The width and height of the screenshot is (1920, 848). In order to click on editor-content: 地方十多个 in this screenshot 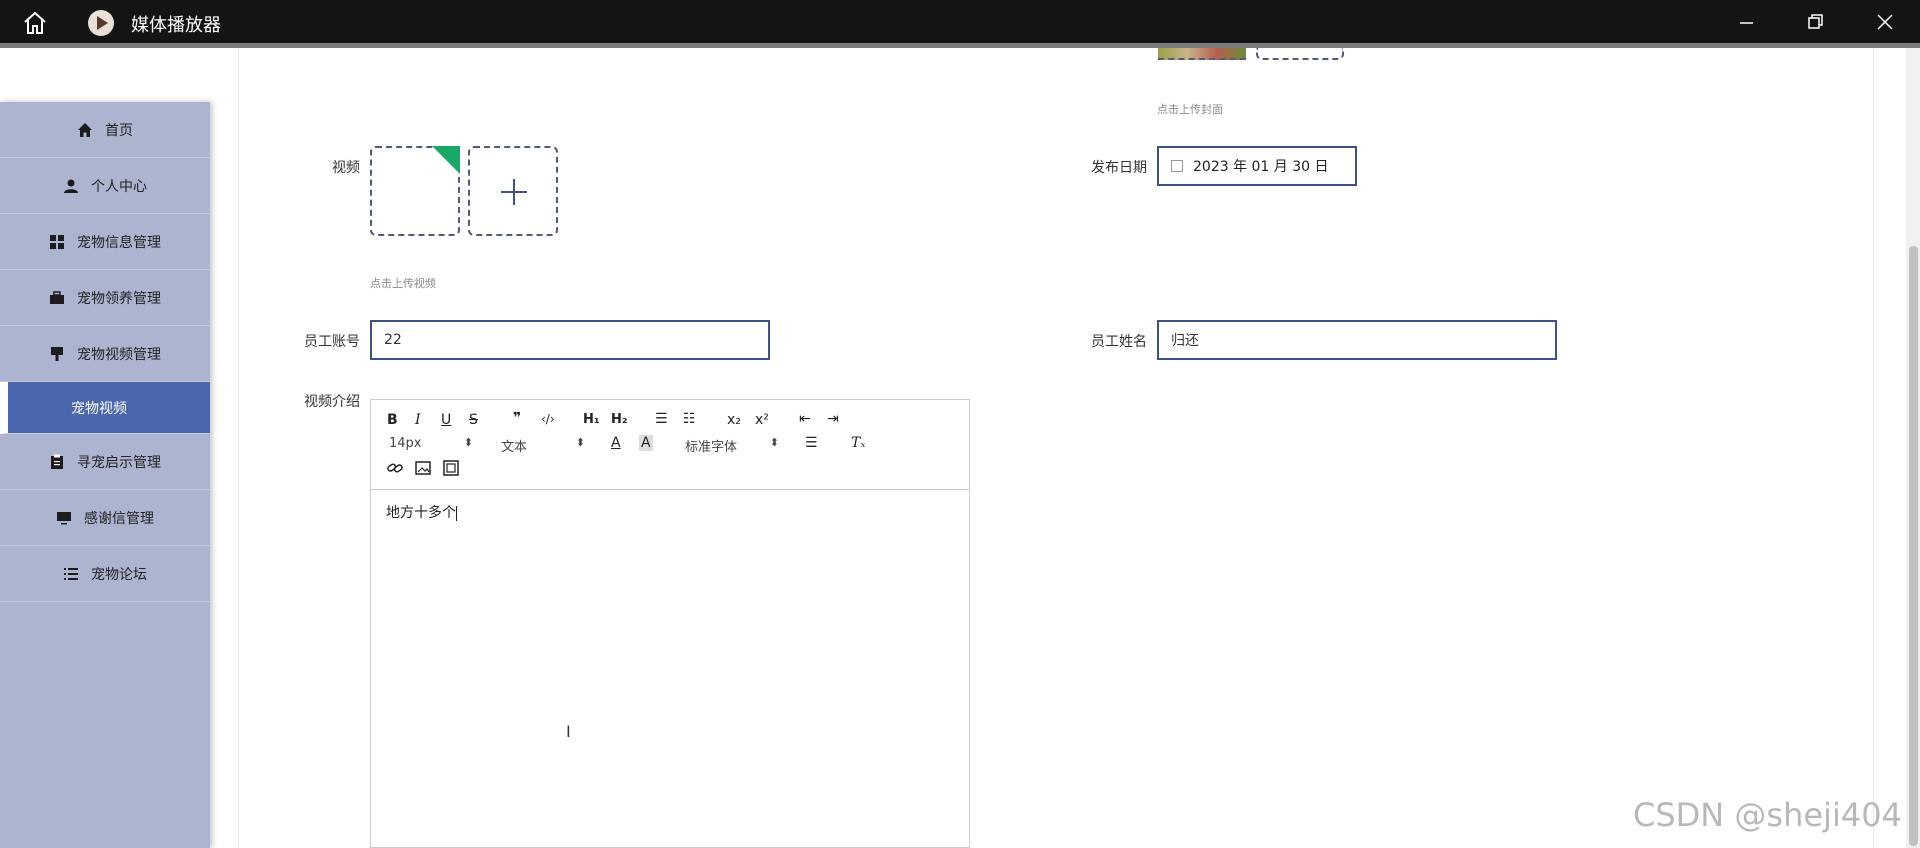, I will do `click(670, 512)`.